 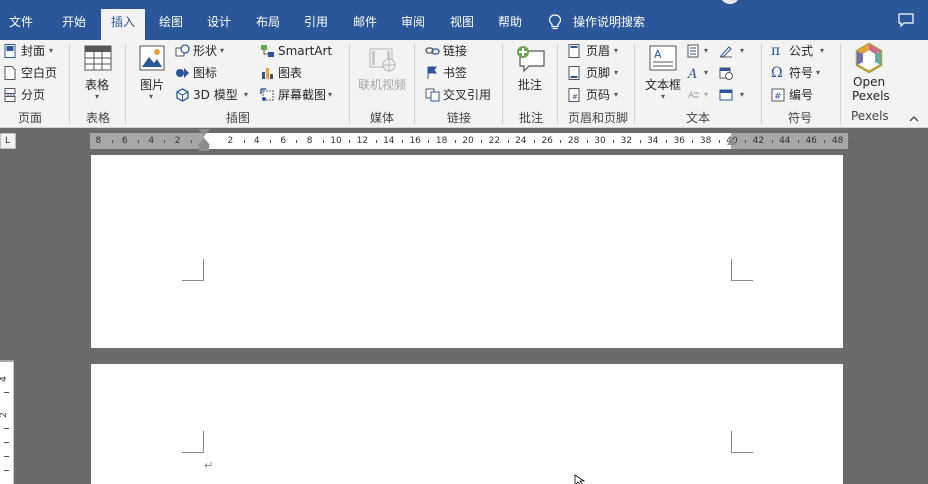 I want to click on tab-selector: L, so click(x=8, y=141).